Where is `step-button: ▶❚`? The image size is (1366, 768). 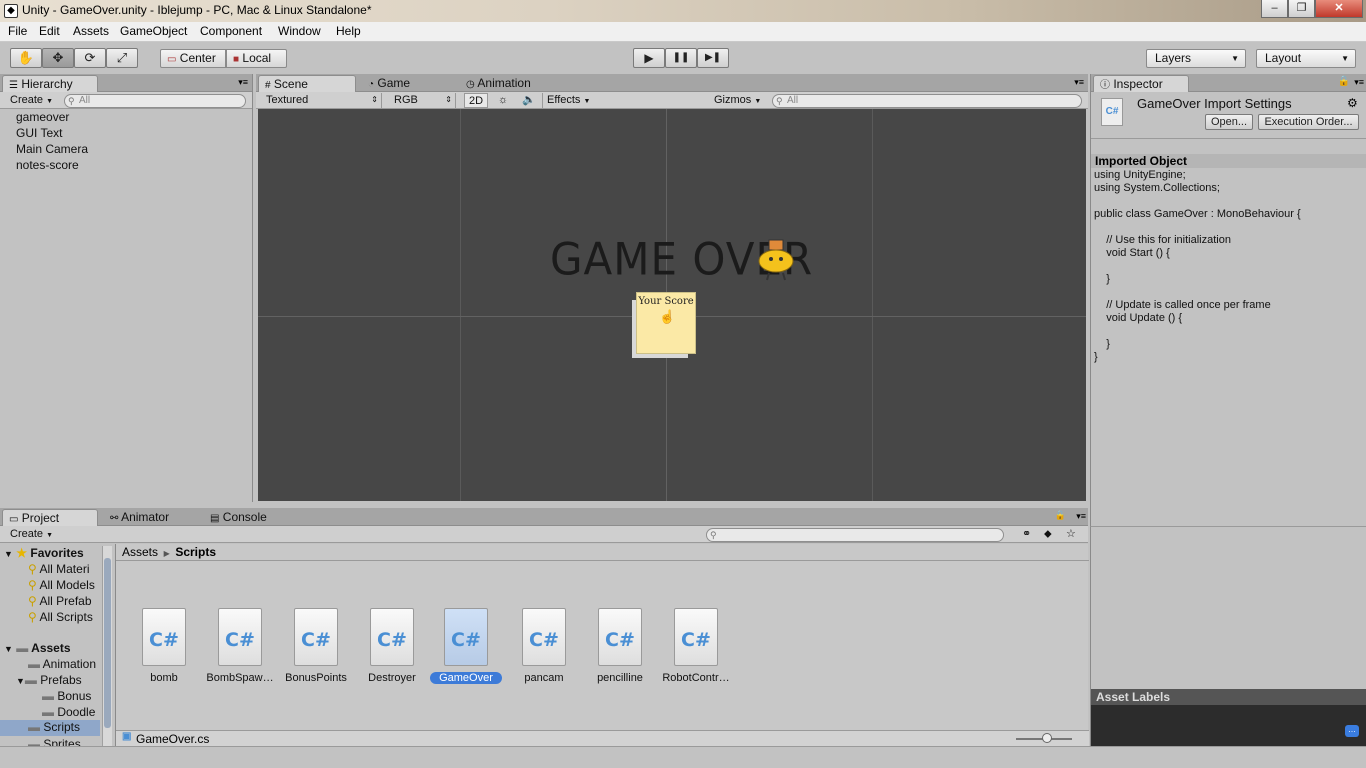
step-button: ▶❚ is located at coordinates (713, 58).